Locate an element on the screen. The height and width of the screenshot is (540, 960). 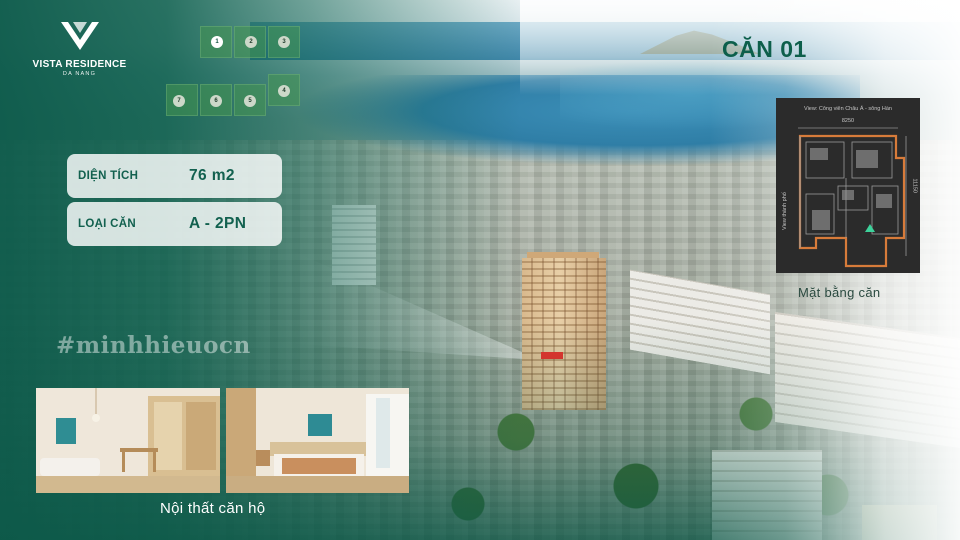
living-room-photo is located at coordinates (128, 440).